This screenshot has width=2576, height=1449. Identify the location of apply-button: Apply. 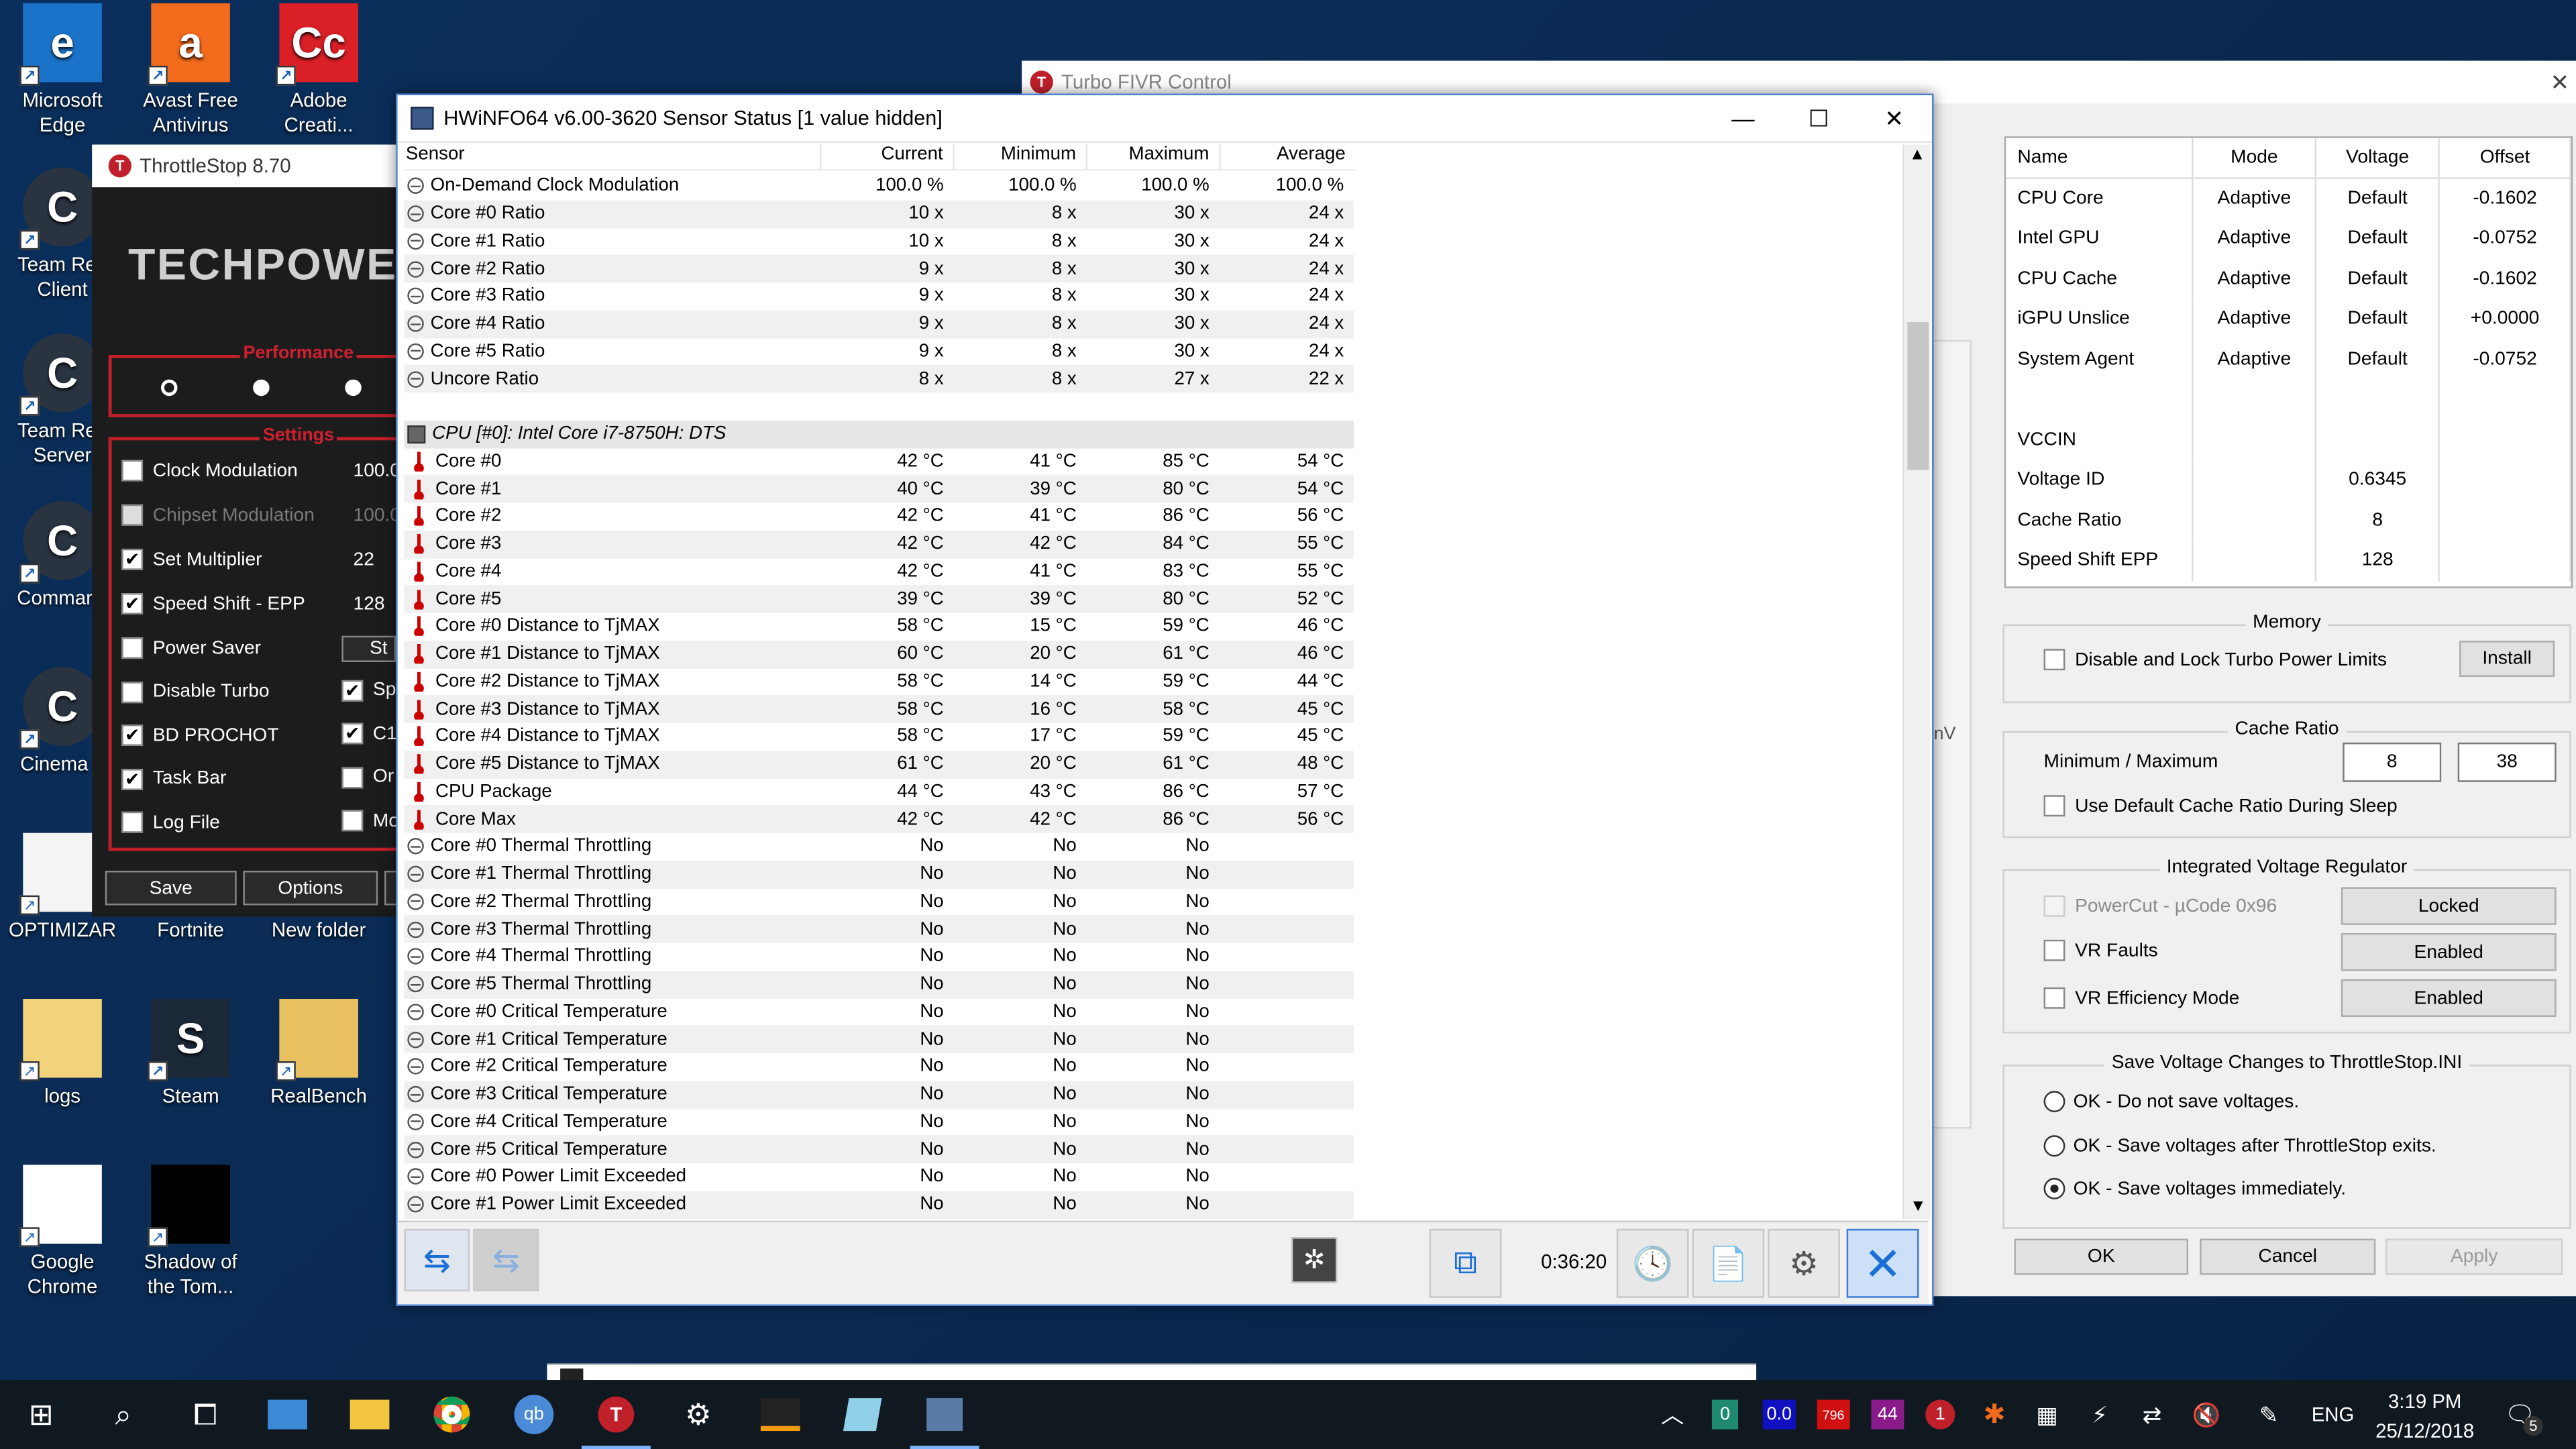
(2474, 1256).